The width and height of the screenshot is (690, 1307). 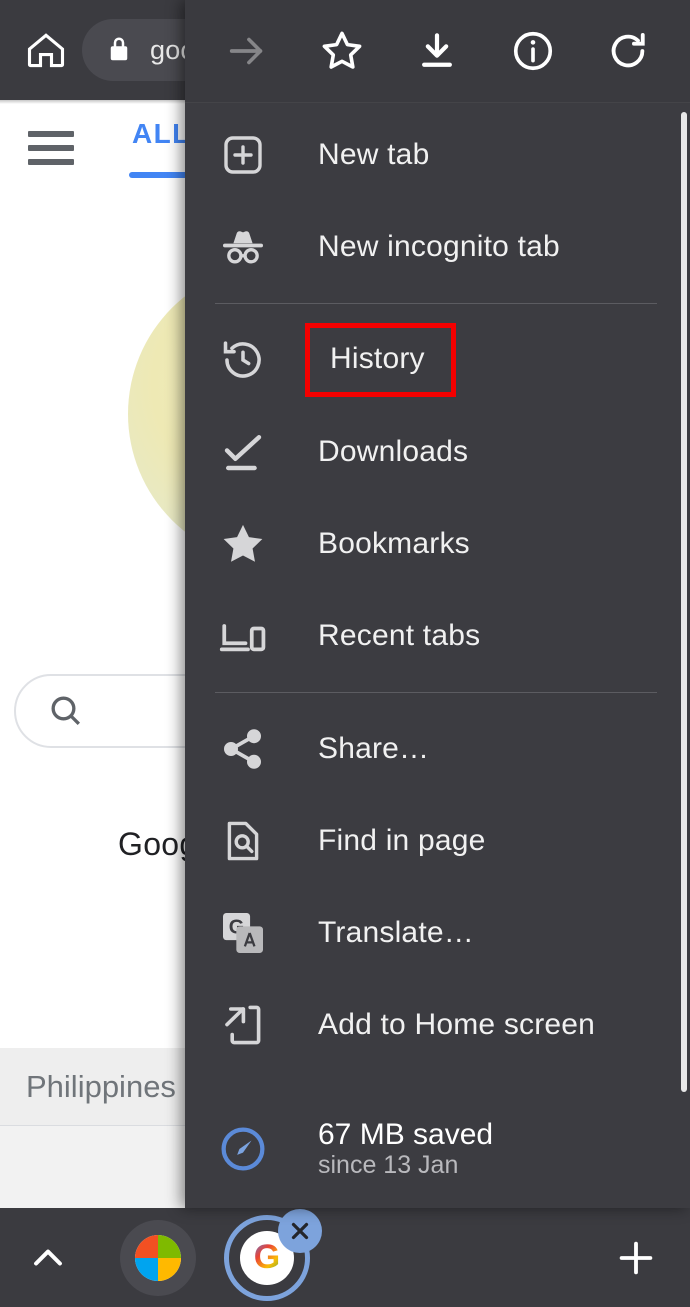 What do you see at coordinates (684, 602) in the screenshot?
I see `menu-scrollbar` at bounding box center [684, 602].